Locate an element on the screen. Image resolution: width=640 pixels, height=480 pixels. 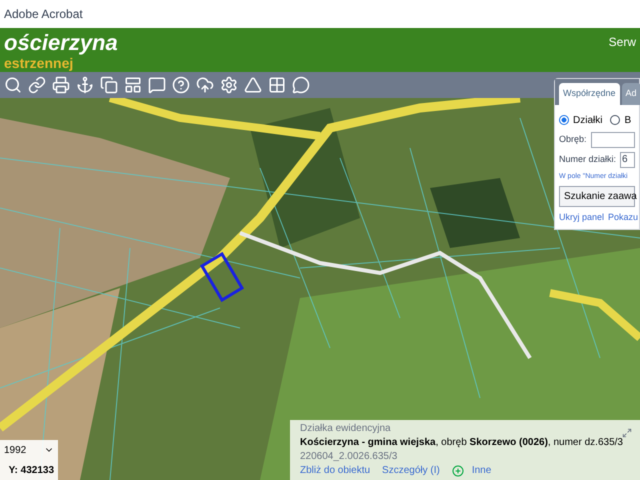
popup-link: Zbliż do obiektu is located at coordinates (335, 470).